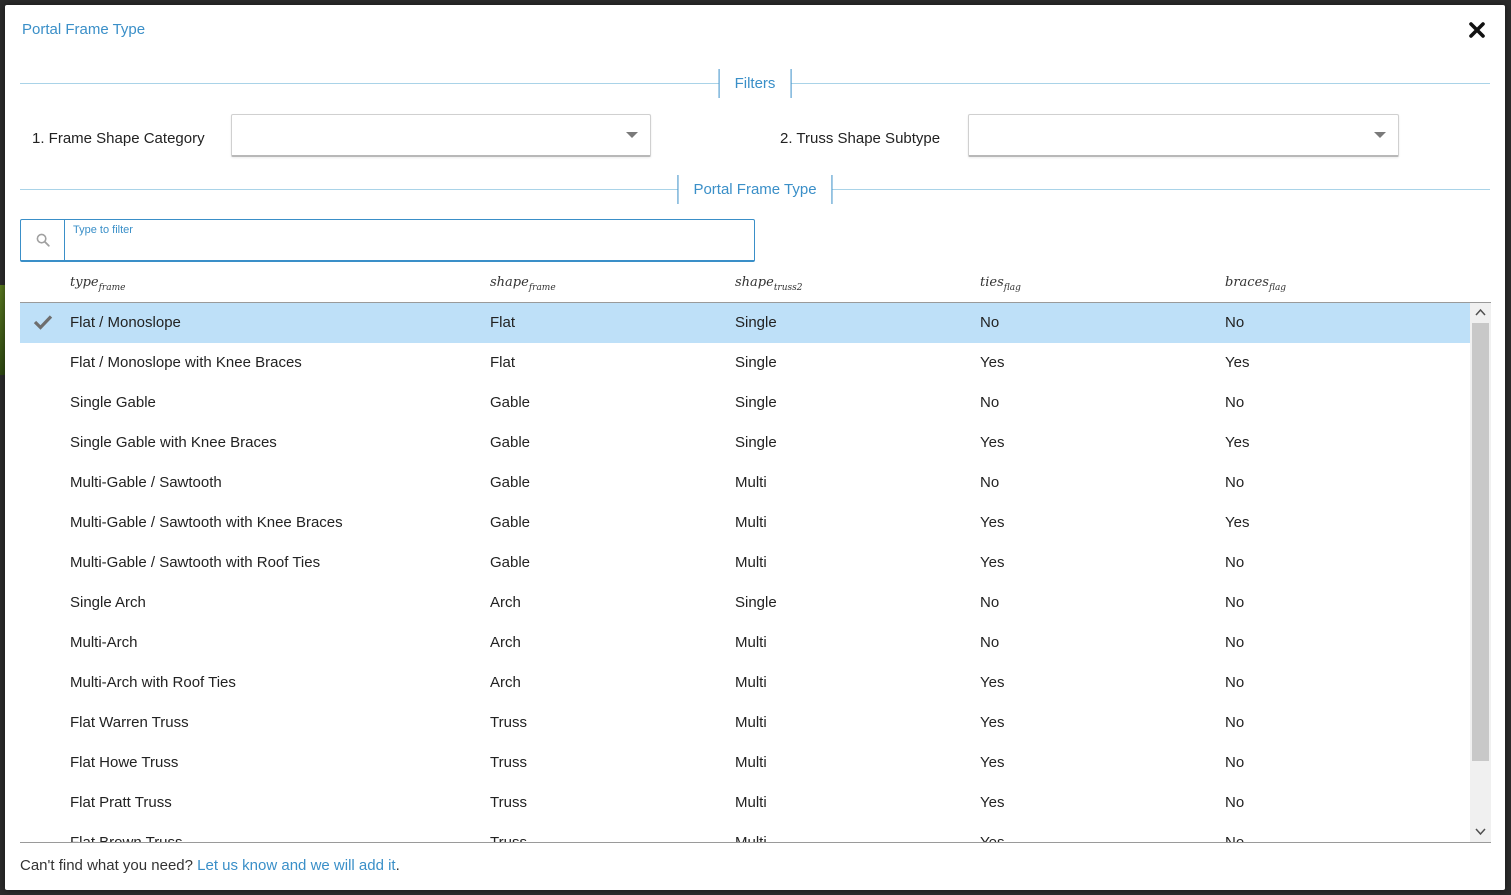 This screenshot has width=1511, height=895. What do you see at coordinates (1000, 284) in the screenshot?
I see `column-header-ties-flag: tiesflag` at bounding box center [1000, 284].